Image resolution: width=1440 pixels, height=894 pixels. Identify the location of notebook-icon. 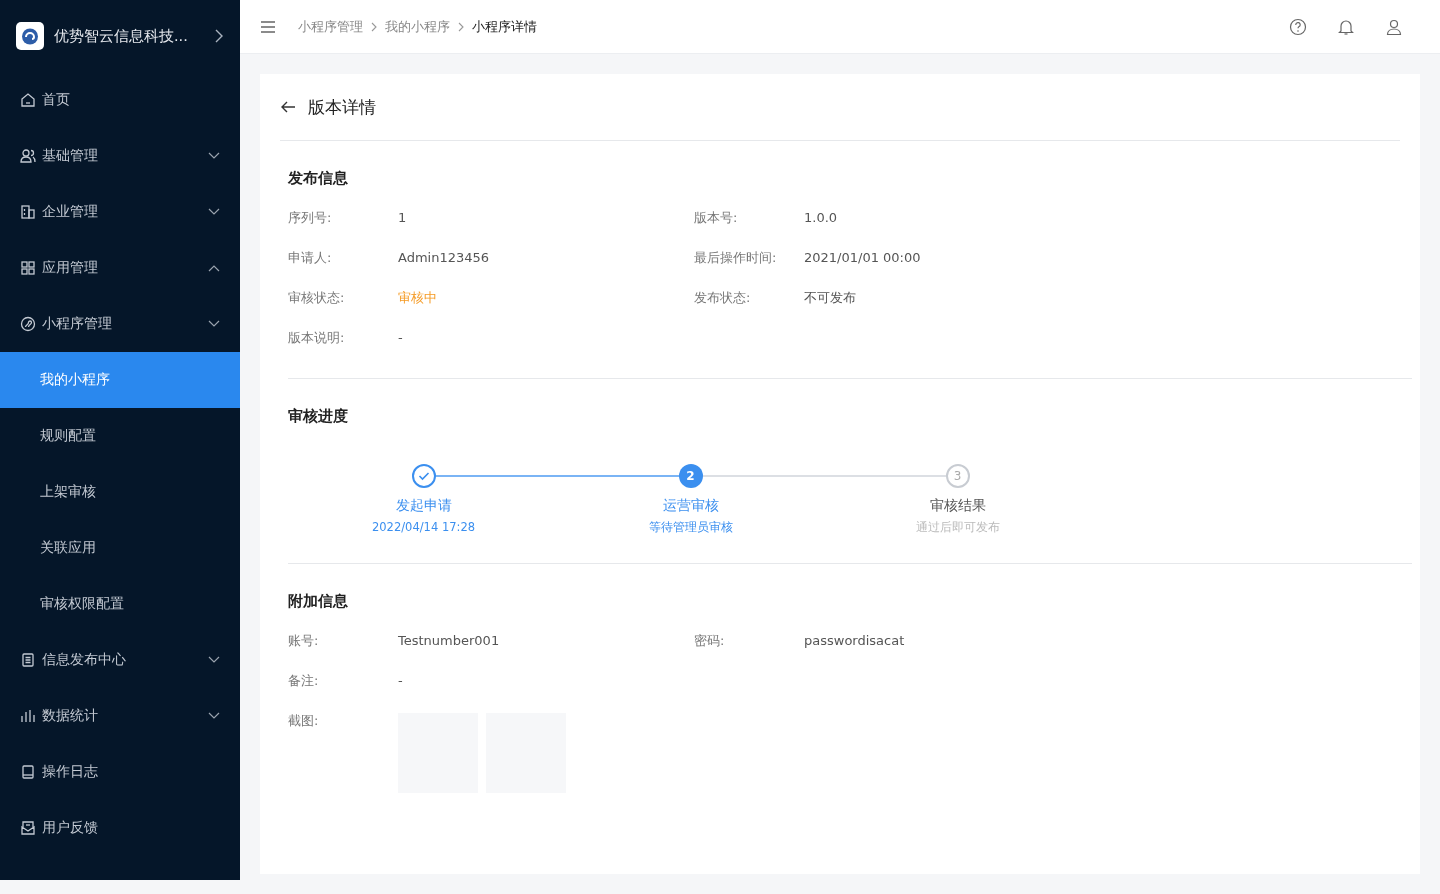
(28, 772).